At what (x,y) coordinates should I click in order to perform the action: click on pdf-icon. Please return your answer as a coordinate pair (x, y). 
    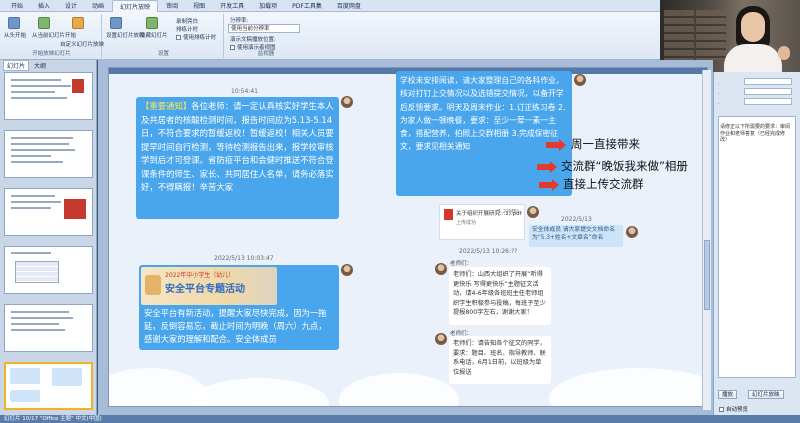
    Looking at the image, I should click on (448, 214).